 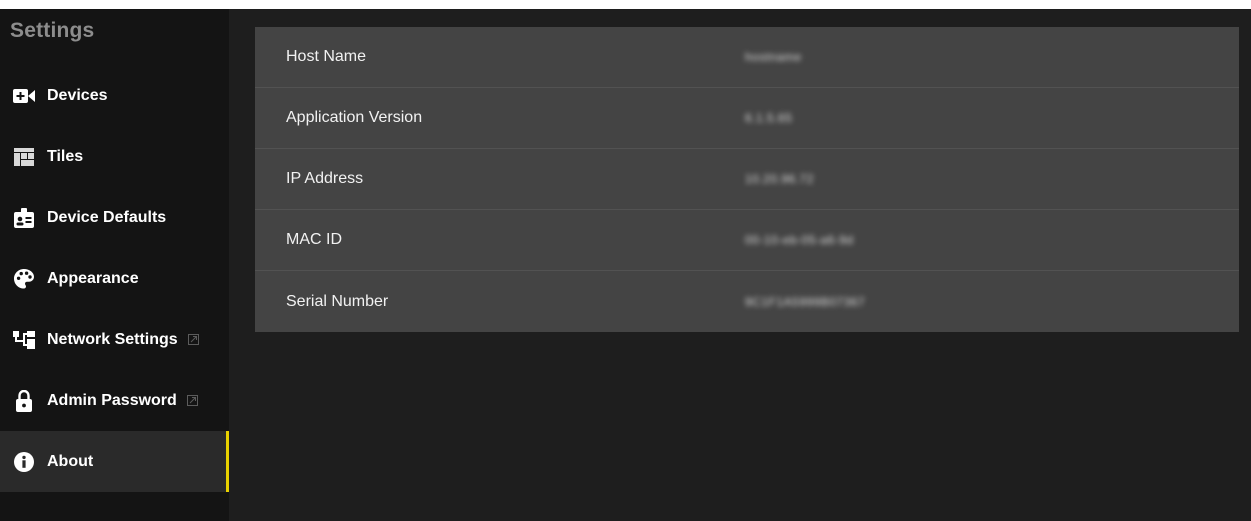 I want to click on info-label: Host Name, so click(x=326, y=56).